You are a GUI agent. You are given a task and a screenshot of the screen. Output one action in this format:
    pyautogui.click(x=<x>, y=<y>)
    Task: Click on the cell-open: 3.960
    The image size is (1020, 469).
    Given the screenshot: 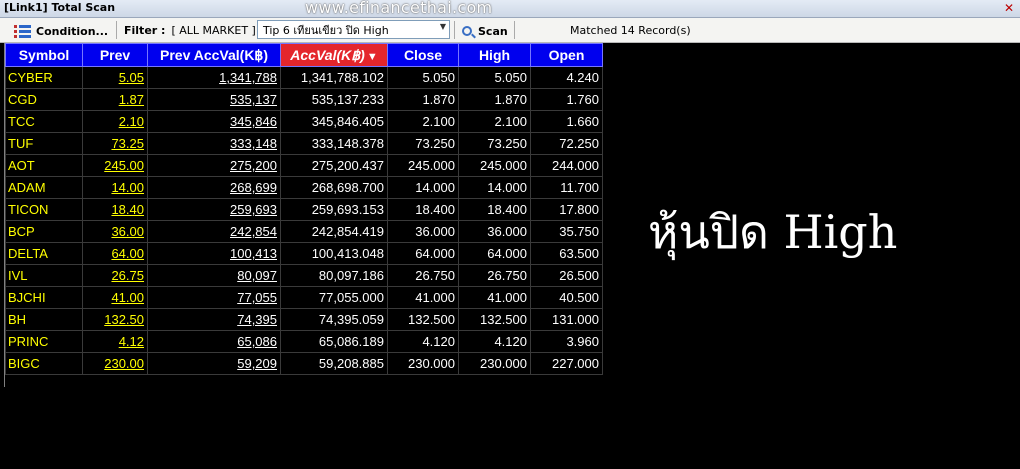 What is the action you would take?
    pyautogui.click(x=566, y=341)
    